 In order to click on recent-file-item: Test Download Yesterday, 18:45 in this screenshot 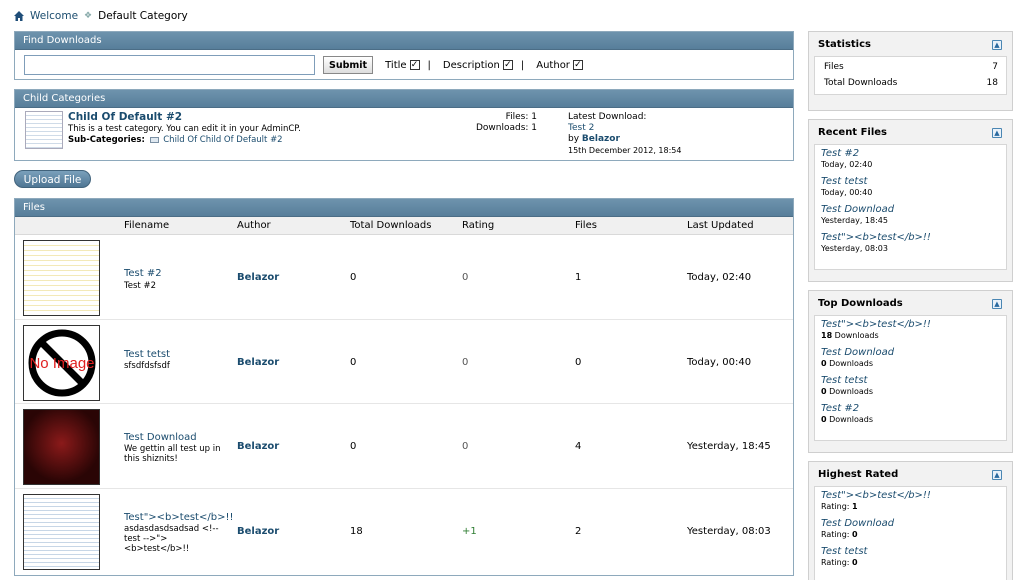, I will do `click(910, 215)`.